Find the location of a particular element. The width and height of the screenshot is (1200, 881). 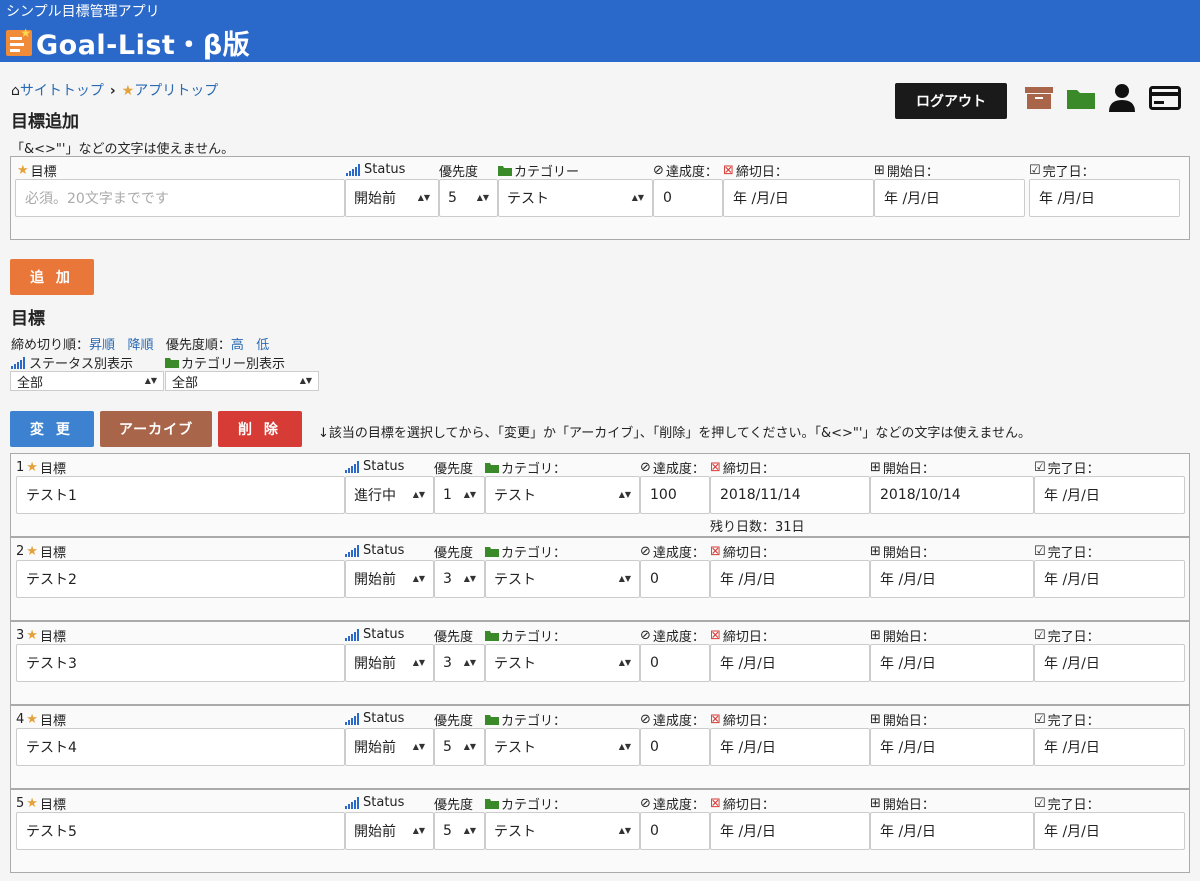

breadcrumb: ⌂サイトトップ › ★アプリトップ is located at coordinates (115, 91).